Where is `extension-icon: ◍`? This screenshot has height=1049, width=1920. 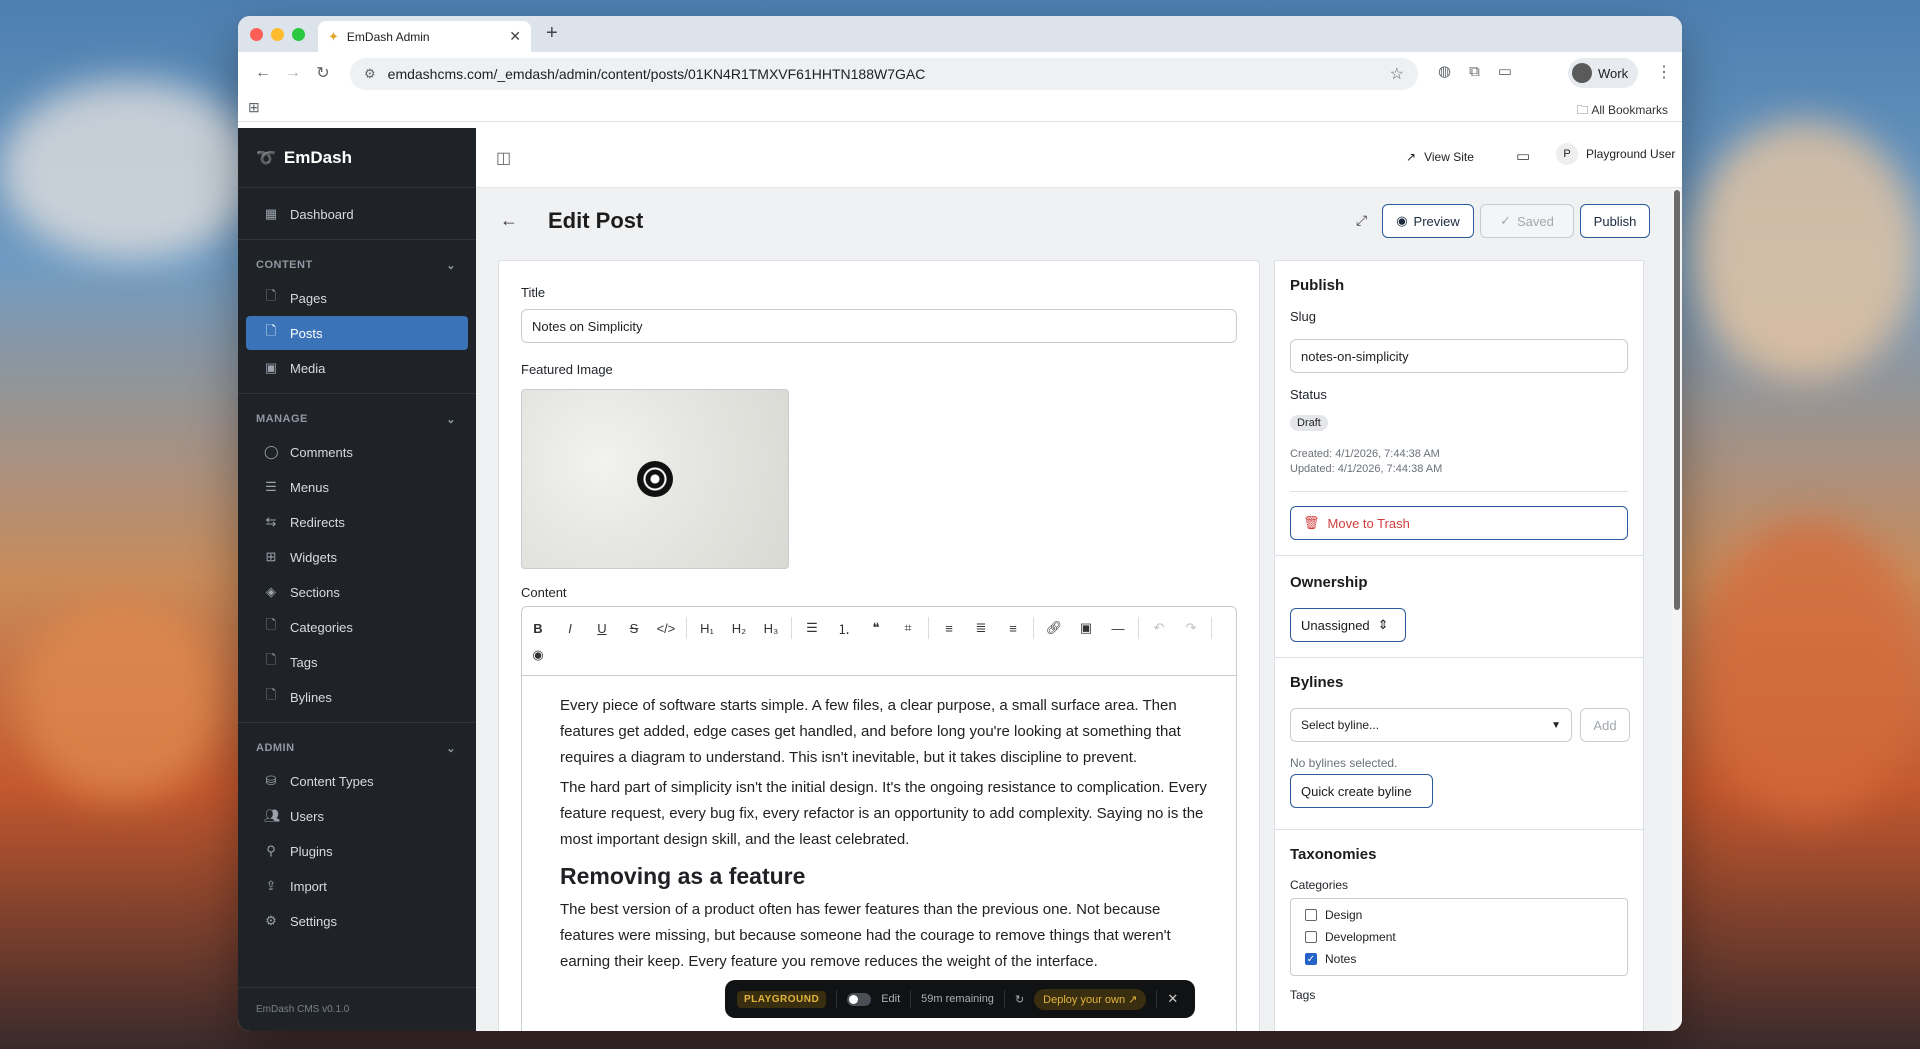
extension-icon: ◍ is located at coordinates (1444, 71).